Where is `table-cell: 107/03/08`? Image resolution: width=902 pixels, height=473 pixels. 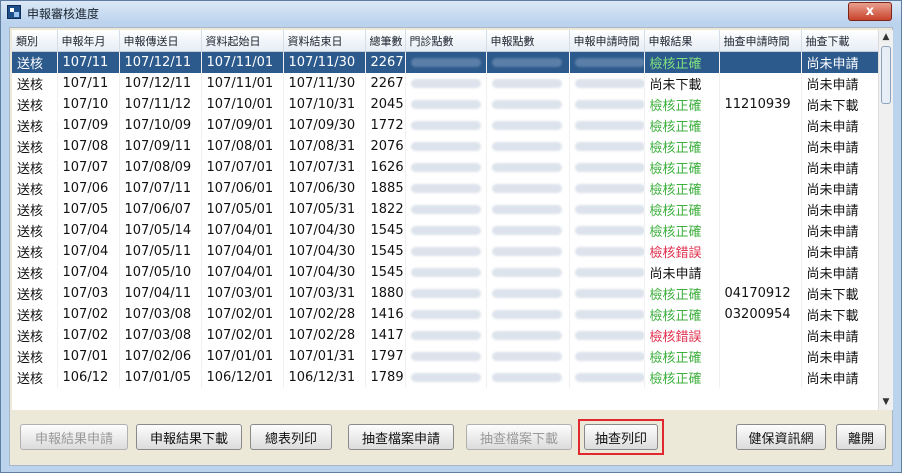 table-cell: 107/03/08 is located at coordinates (160, 314).